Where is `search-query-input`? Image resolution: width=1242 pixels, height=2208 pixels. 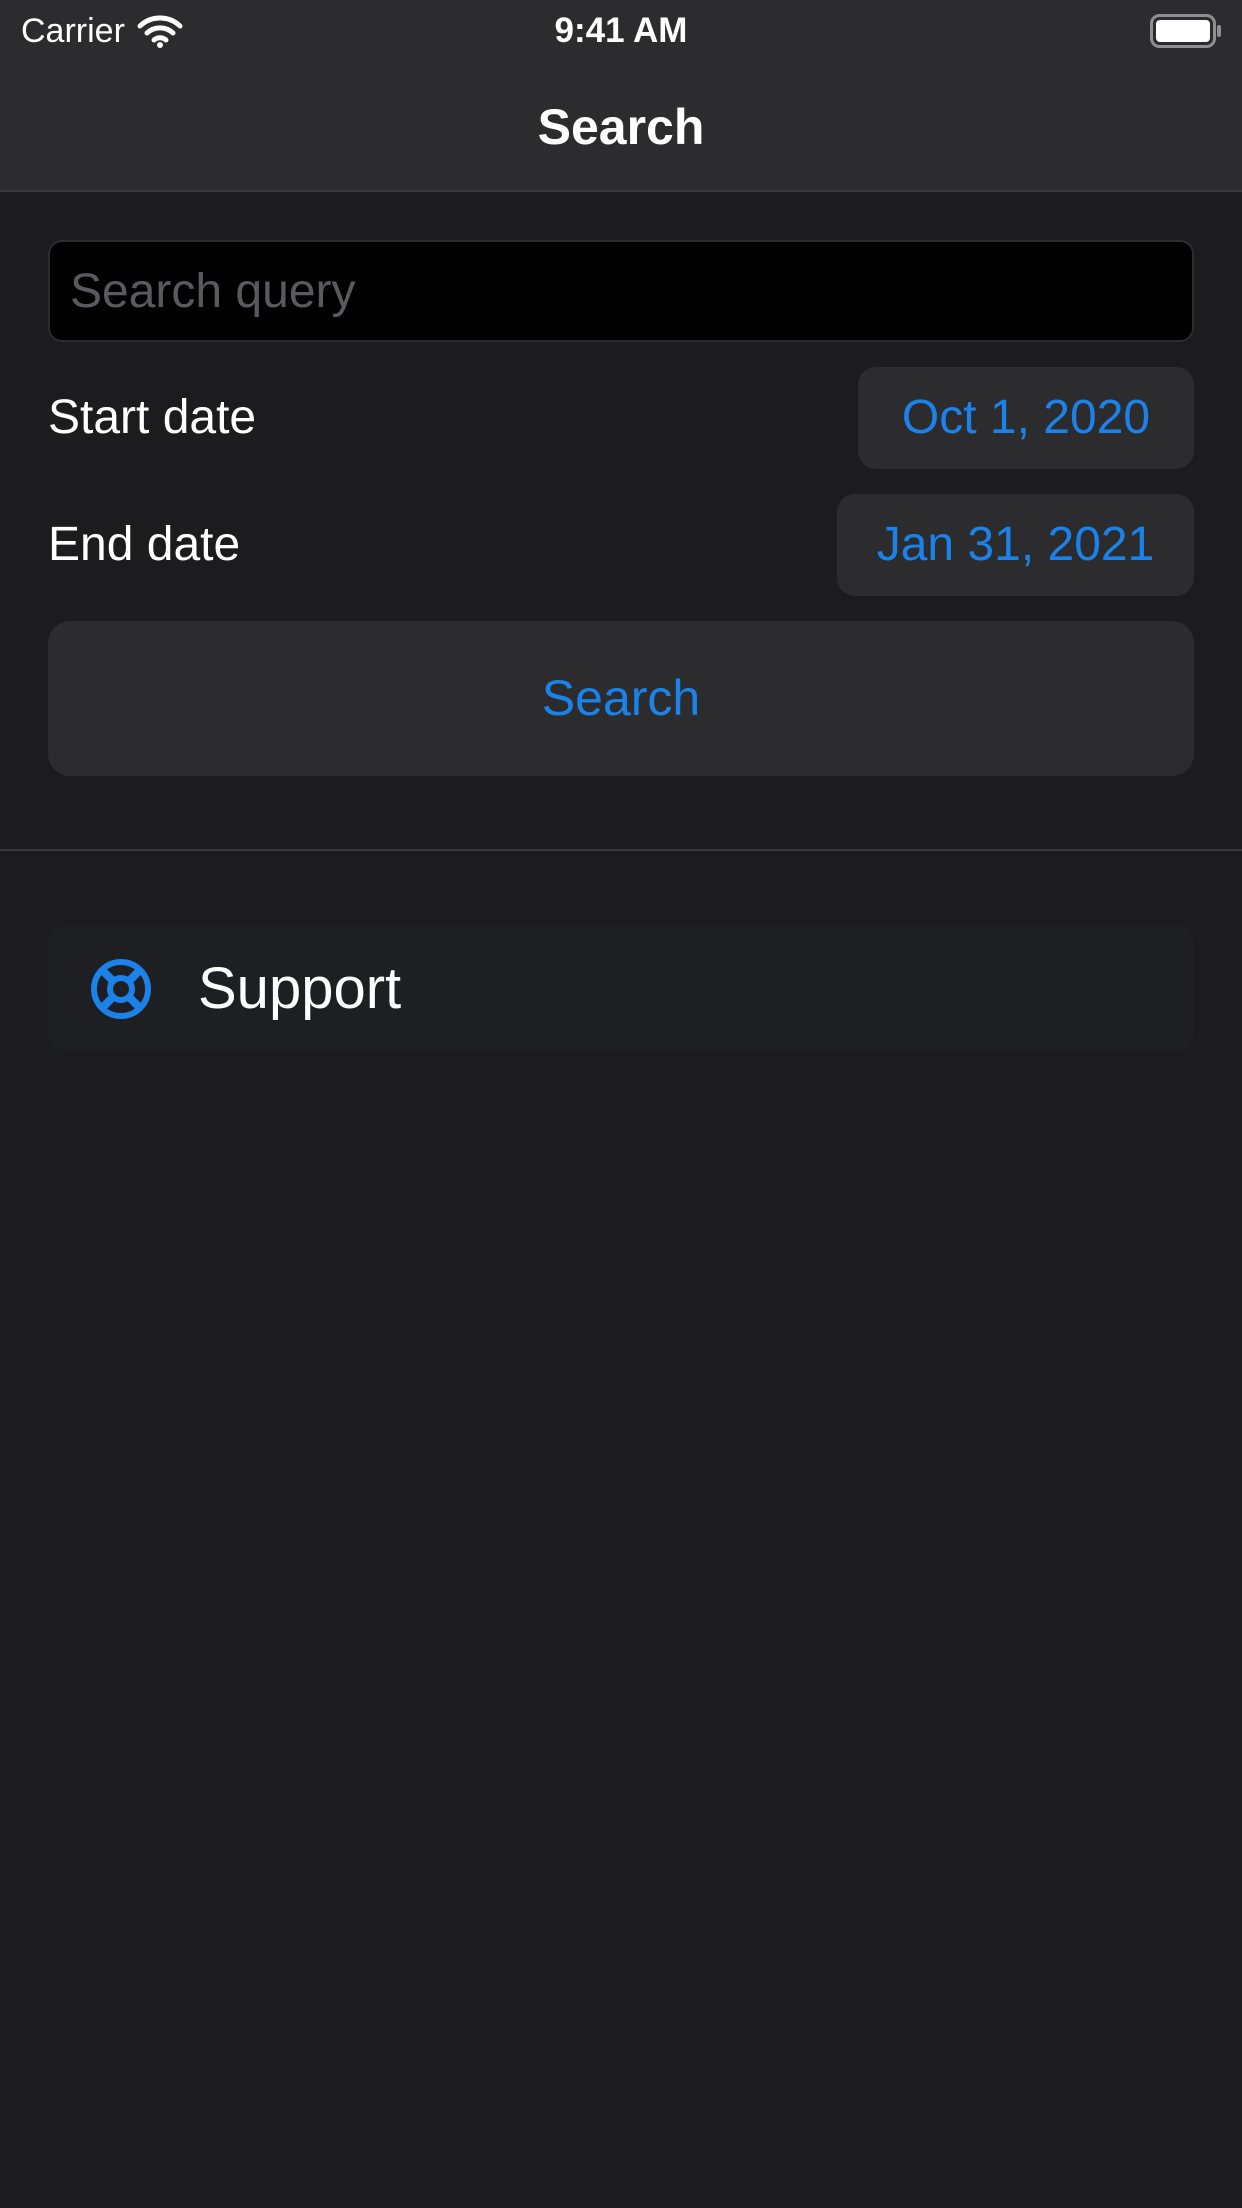 search-query-input is located at coordinates (621, 291).